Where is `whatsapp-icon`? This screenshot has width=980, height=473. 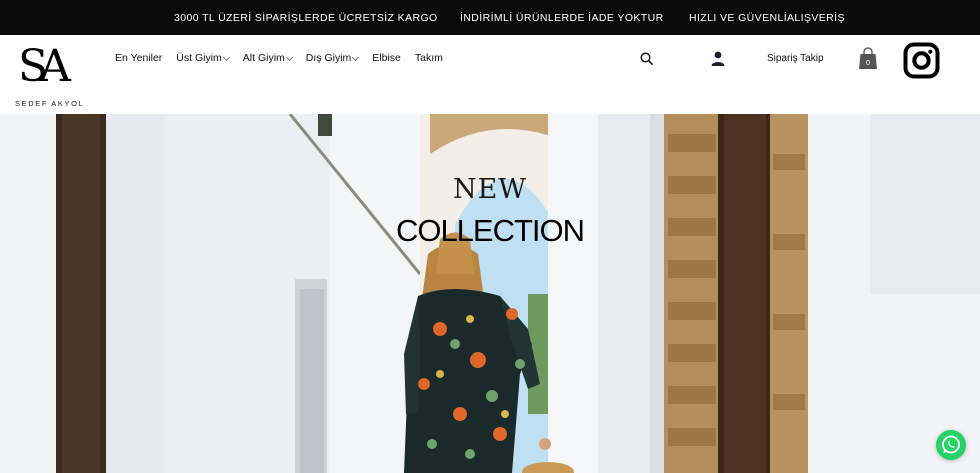 whatsapp-icon is located at coordinates (951, 444).